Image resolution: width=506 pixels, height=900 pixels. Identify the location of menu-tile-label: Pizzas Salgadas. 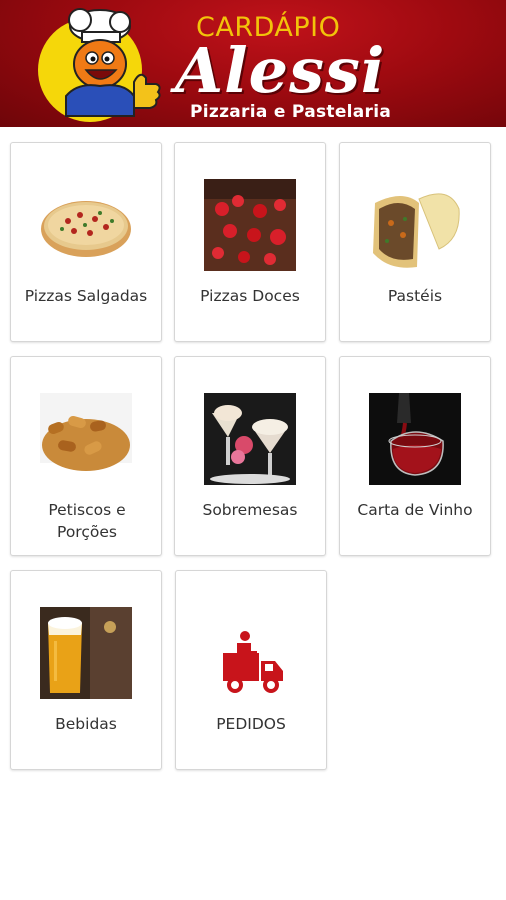
(86, 296).